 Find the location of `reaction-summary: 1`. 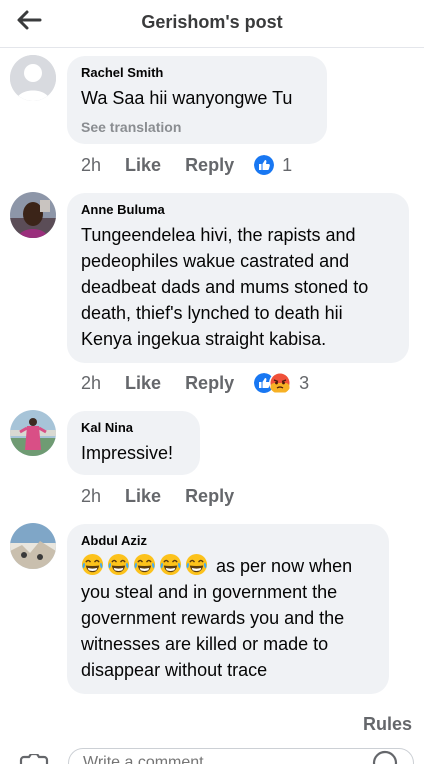

reaction-summary: 1 is located at coordinates (273, 165).